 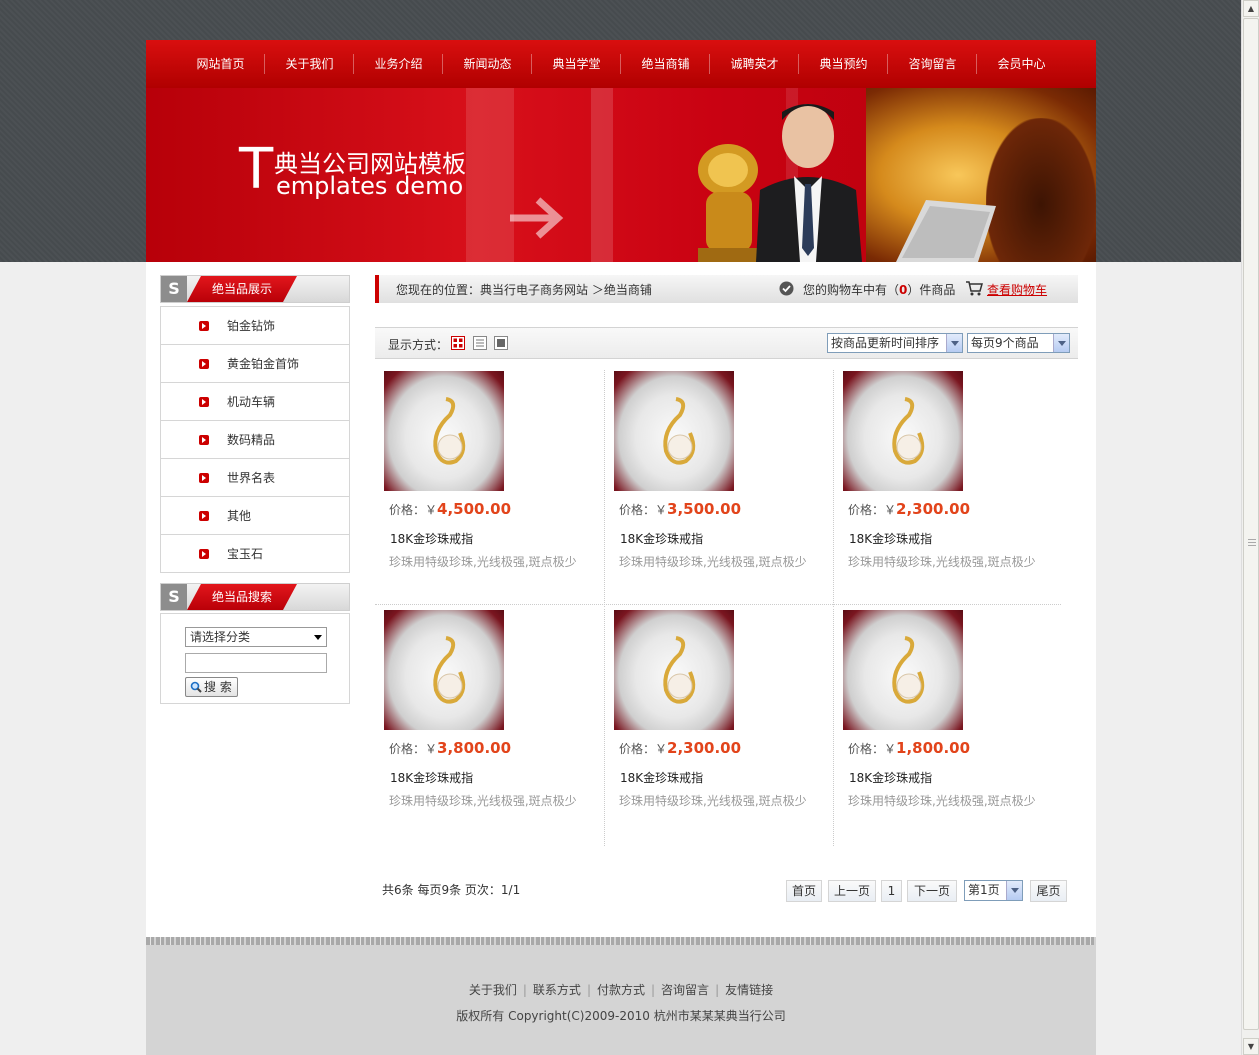 I want to click on nav-item-message: 咨询留言, so click(x=932, y=64).